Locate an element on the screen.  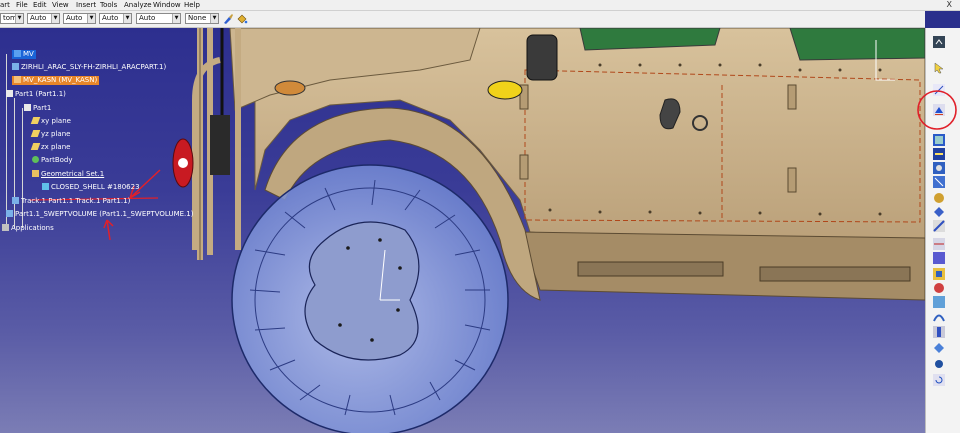
publish-icon is located at coordinates (939, 258).